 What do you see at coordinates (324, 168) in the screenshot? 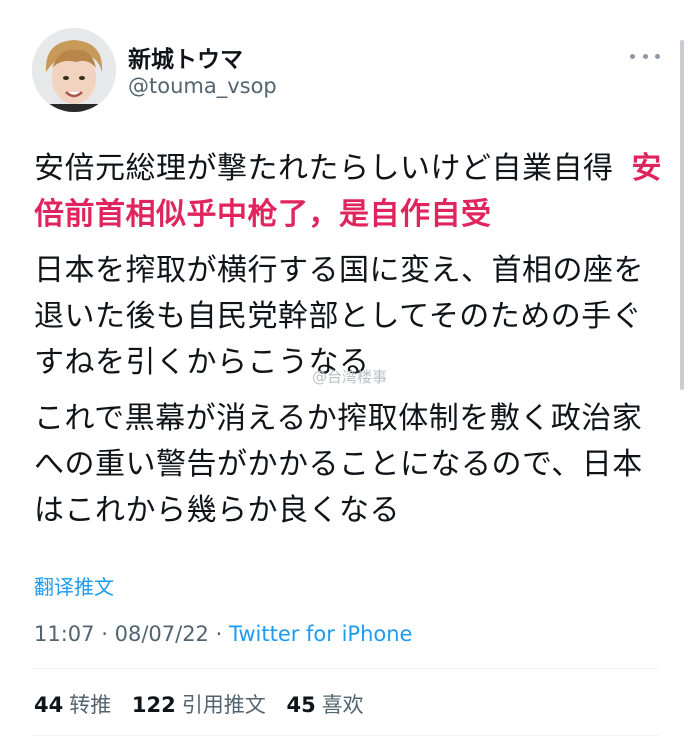
I see `tweet-text-line1: 安倍元総理が撃たれたらしいけど自業自得` at bounding box center [324, 168].